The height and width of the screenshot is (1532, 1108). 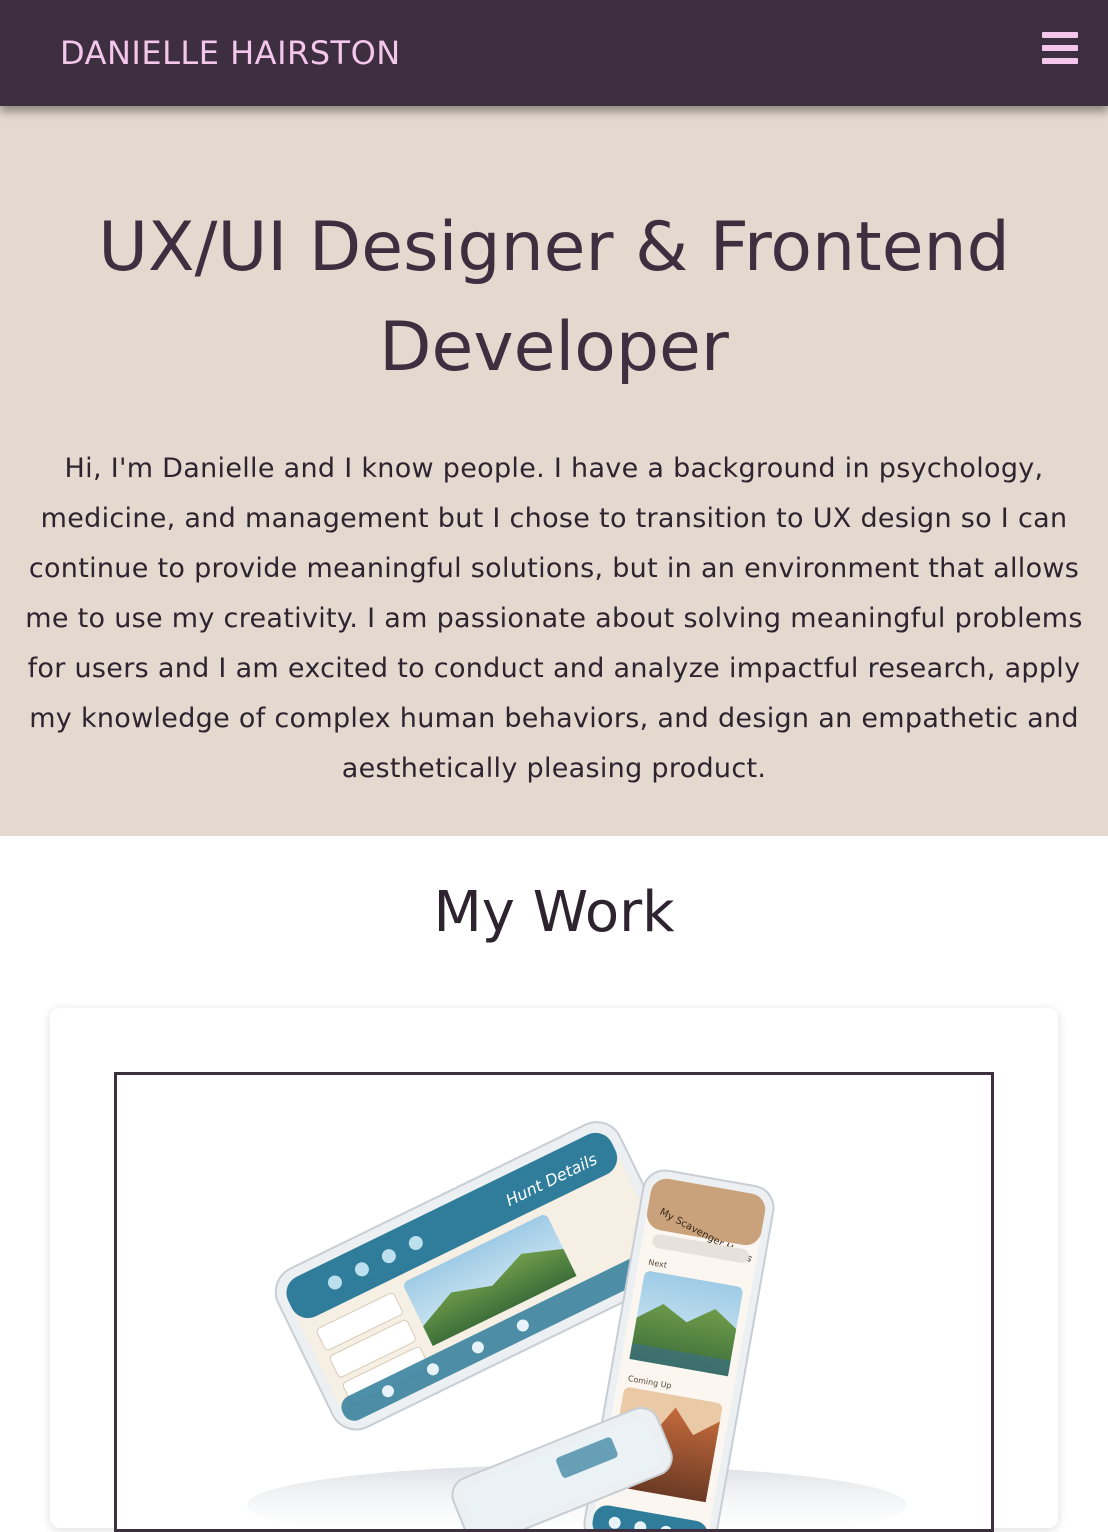 I want to click on my-work-heading: My Work, so click(x=554, y=912).